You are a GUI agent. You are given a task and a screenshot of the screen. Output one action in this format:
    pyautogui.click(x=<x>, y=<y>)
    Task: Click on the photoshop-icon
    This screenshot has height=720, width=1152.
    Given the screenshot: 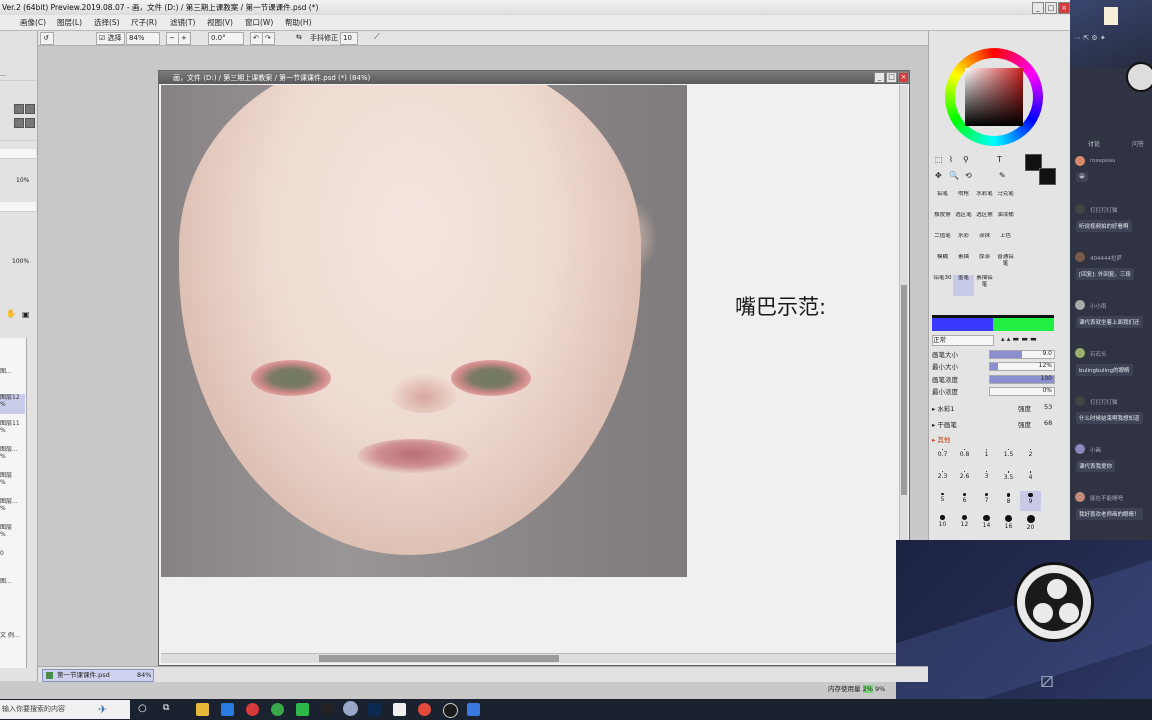 What is the action you would take?
    pyautogui.click(x=374, y=709)
    